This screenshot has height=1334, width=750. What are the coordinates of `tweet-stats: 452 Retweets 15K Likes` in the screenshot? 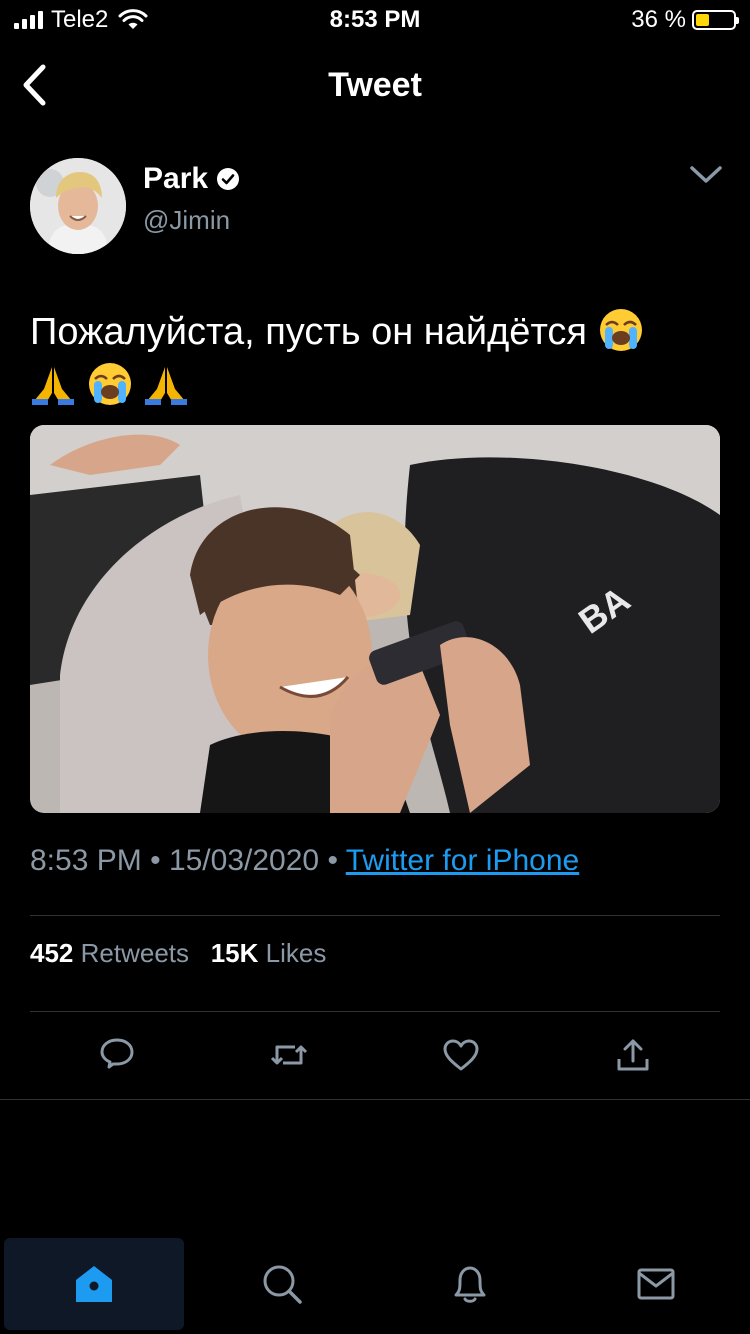 It's located at (178, 953).